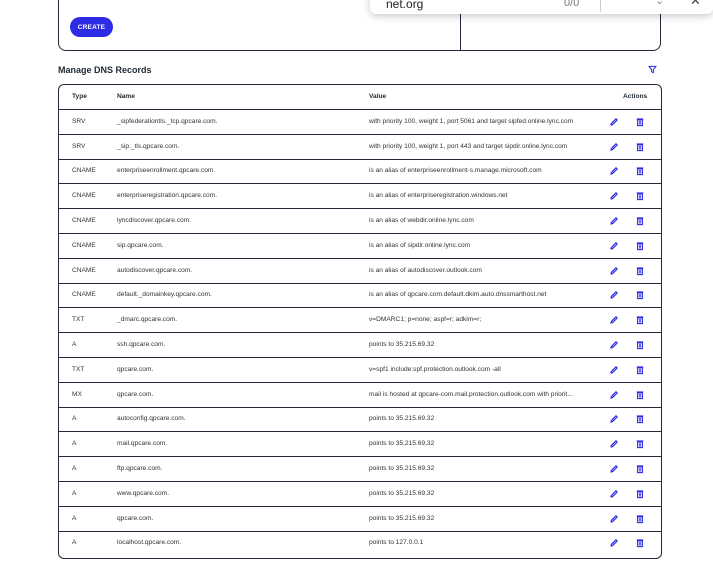 The image size is (713, 580). Describe the element at coordinates (79, 96) in the screenshot. I see `header-type: Type` at that location.